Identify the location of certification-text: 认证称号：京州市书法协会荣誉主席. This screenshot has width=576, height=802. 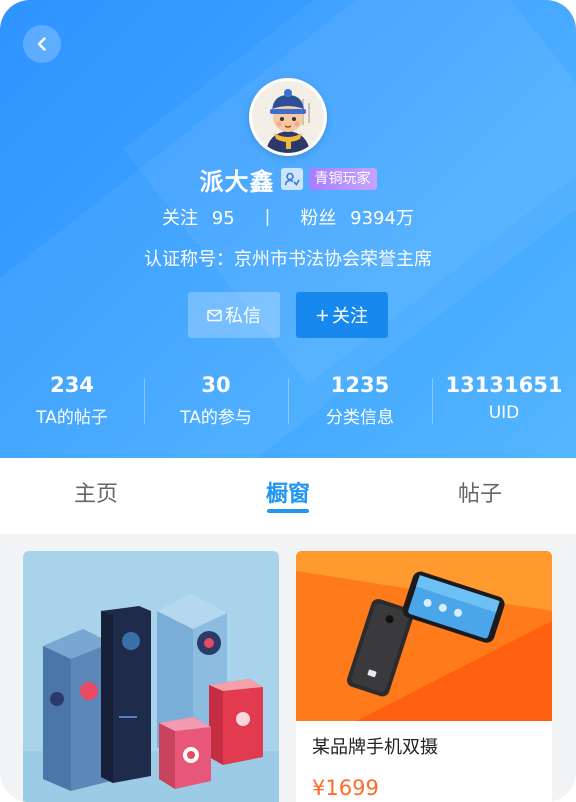
(288, 259).